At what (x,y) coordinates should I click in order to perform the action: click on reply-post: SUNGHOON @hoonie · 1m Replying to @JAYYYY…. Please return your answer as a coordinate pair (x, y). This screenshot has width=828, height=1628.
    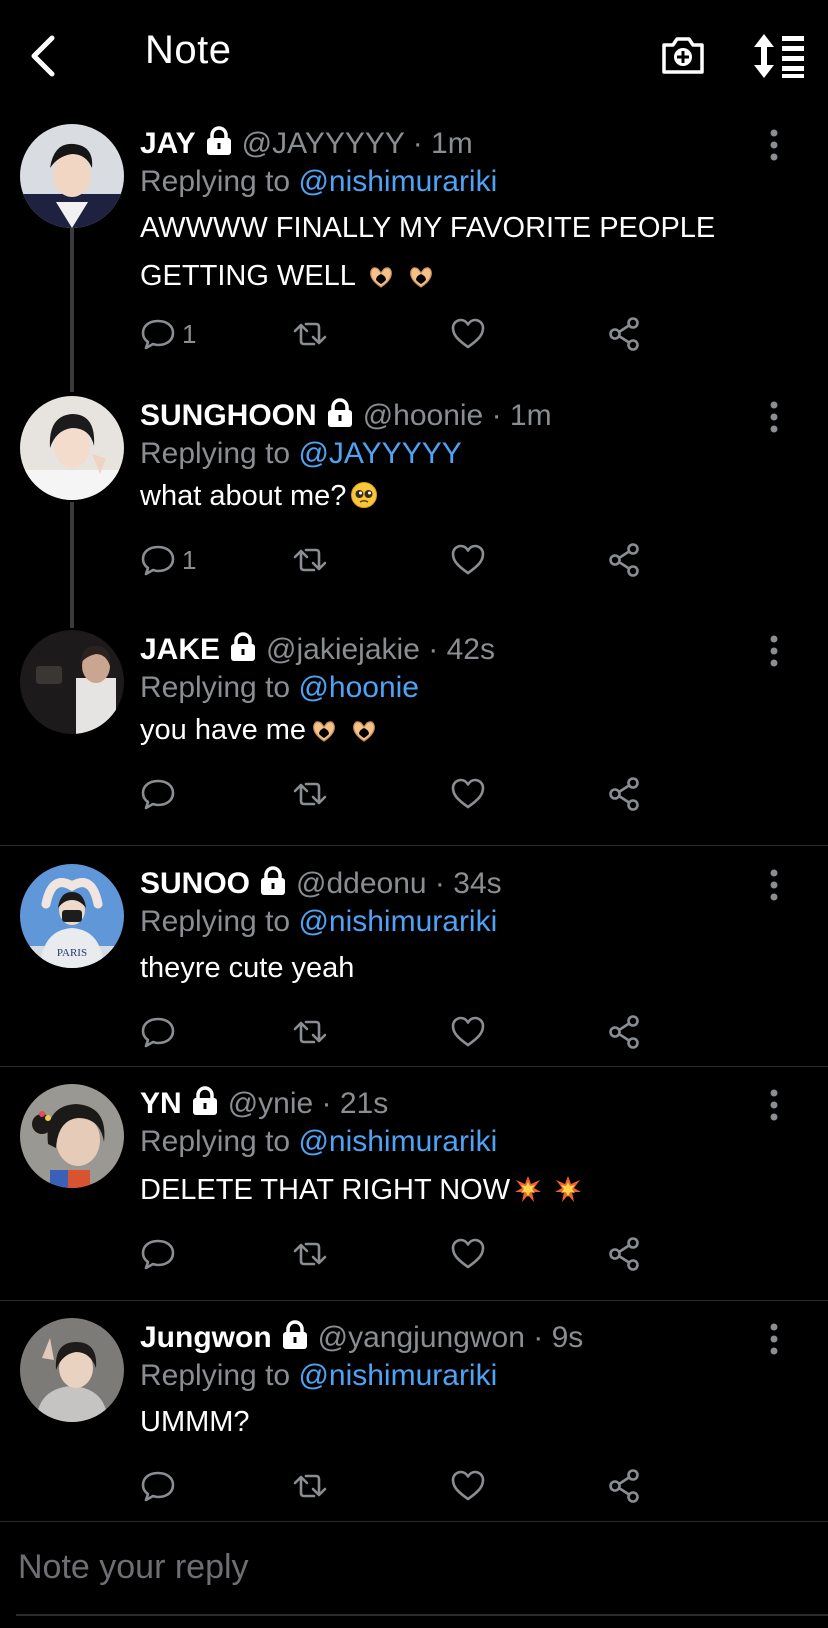
    Looking at the image, I should click on (414, 496).